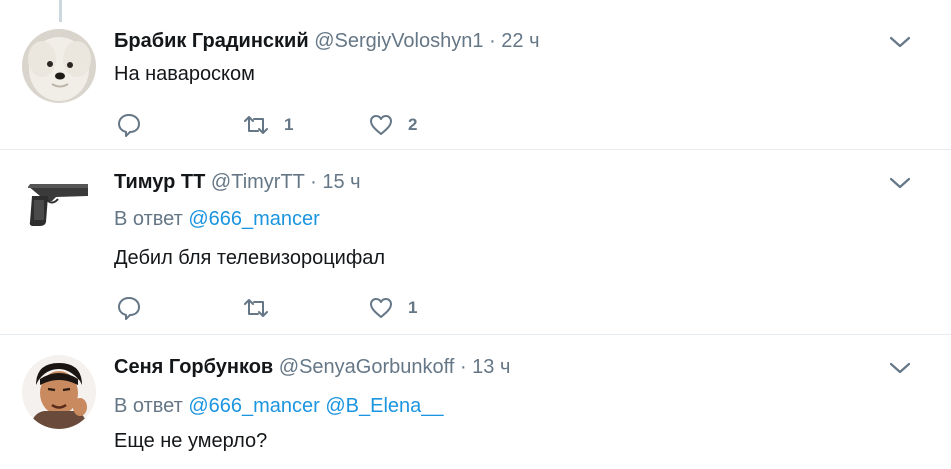  What do you see at coordinates (413, 124) in the screenshot?
I see `like-count: 2` at bounding box center [413, 124].